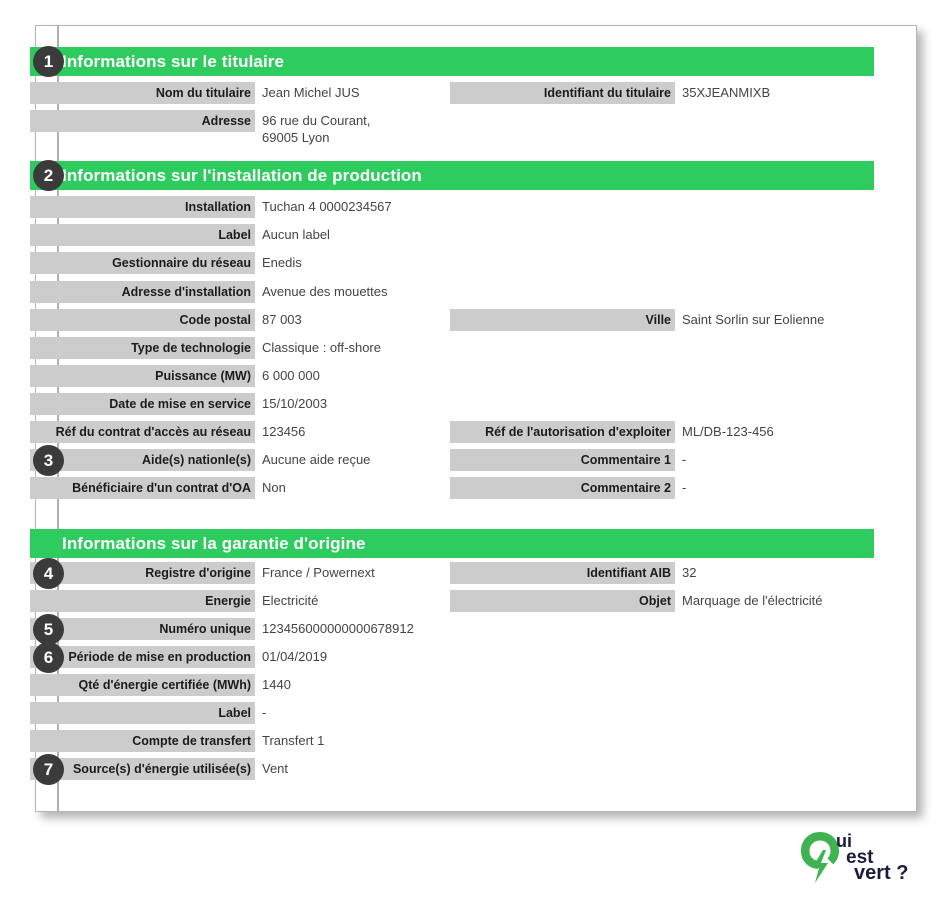  What do you see at coordinates (881, 873) in the screenshot?
I see `logo-word-vert: vert ?` at bounding box center [881, 873].